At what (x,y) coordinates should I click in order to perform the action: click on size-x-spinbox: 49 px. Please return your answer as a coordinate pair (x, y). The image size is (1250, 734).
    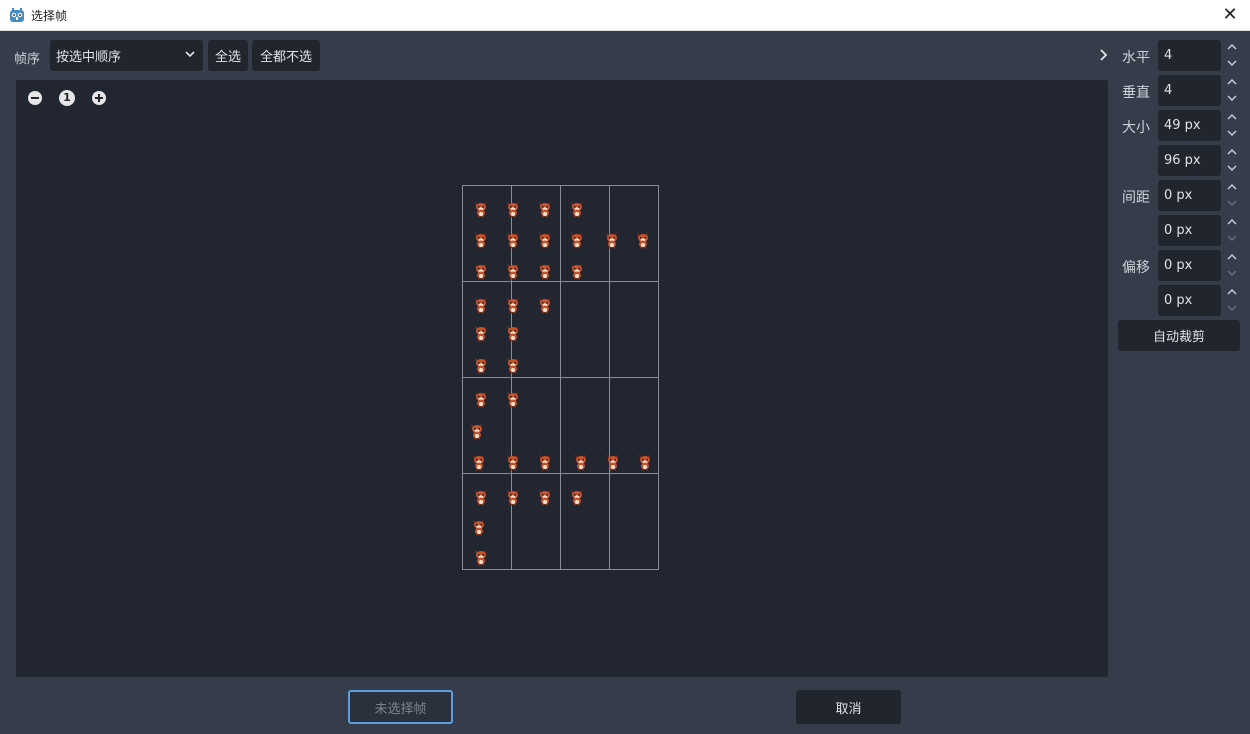
    Looking at the image, I should click on (1189, 125).